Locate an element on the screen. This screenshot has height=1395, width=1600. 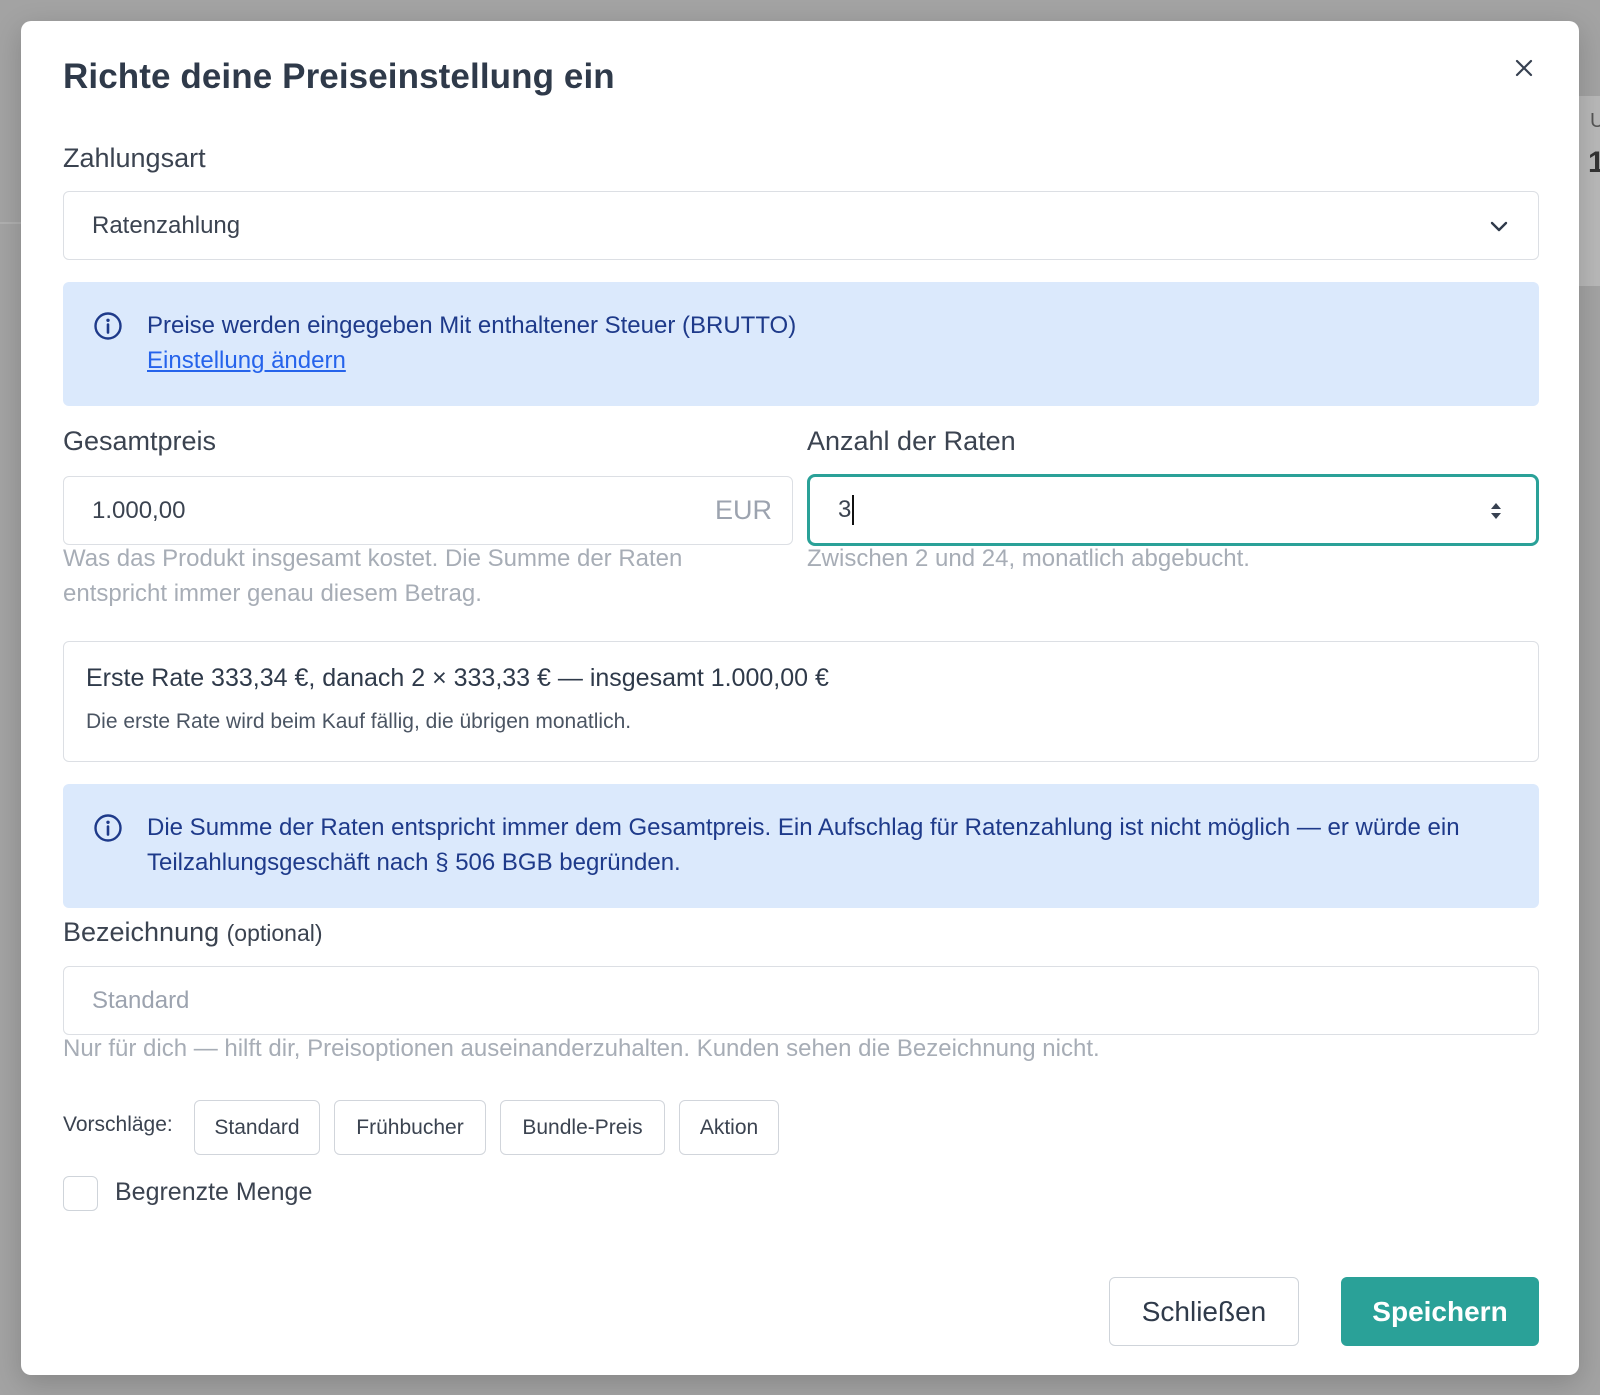
currency-suffix: EUR is located at coordinates (743, 510).